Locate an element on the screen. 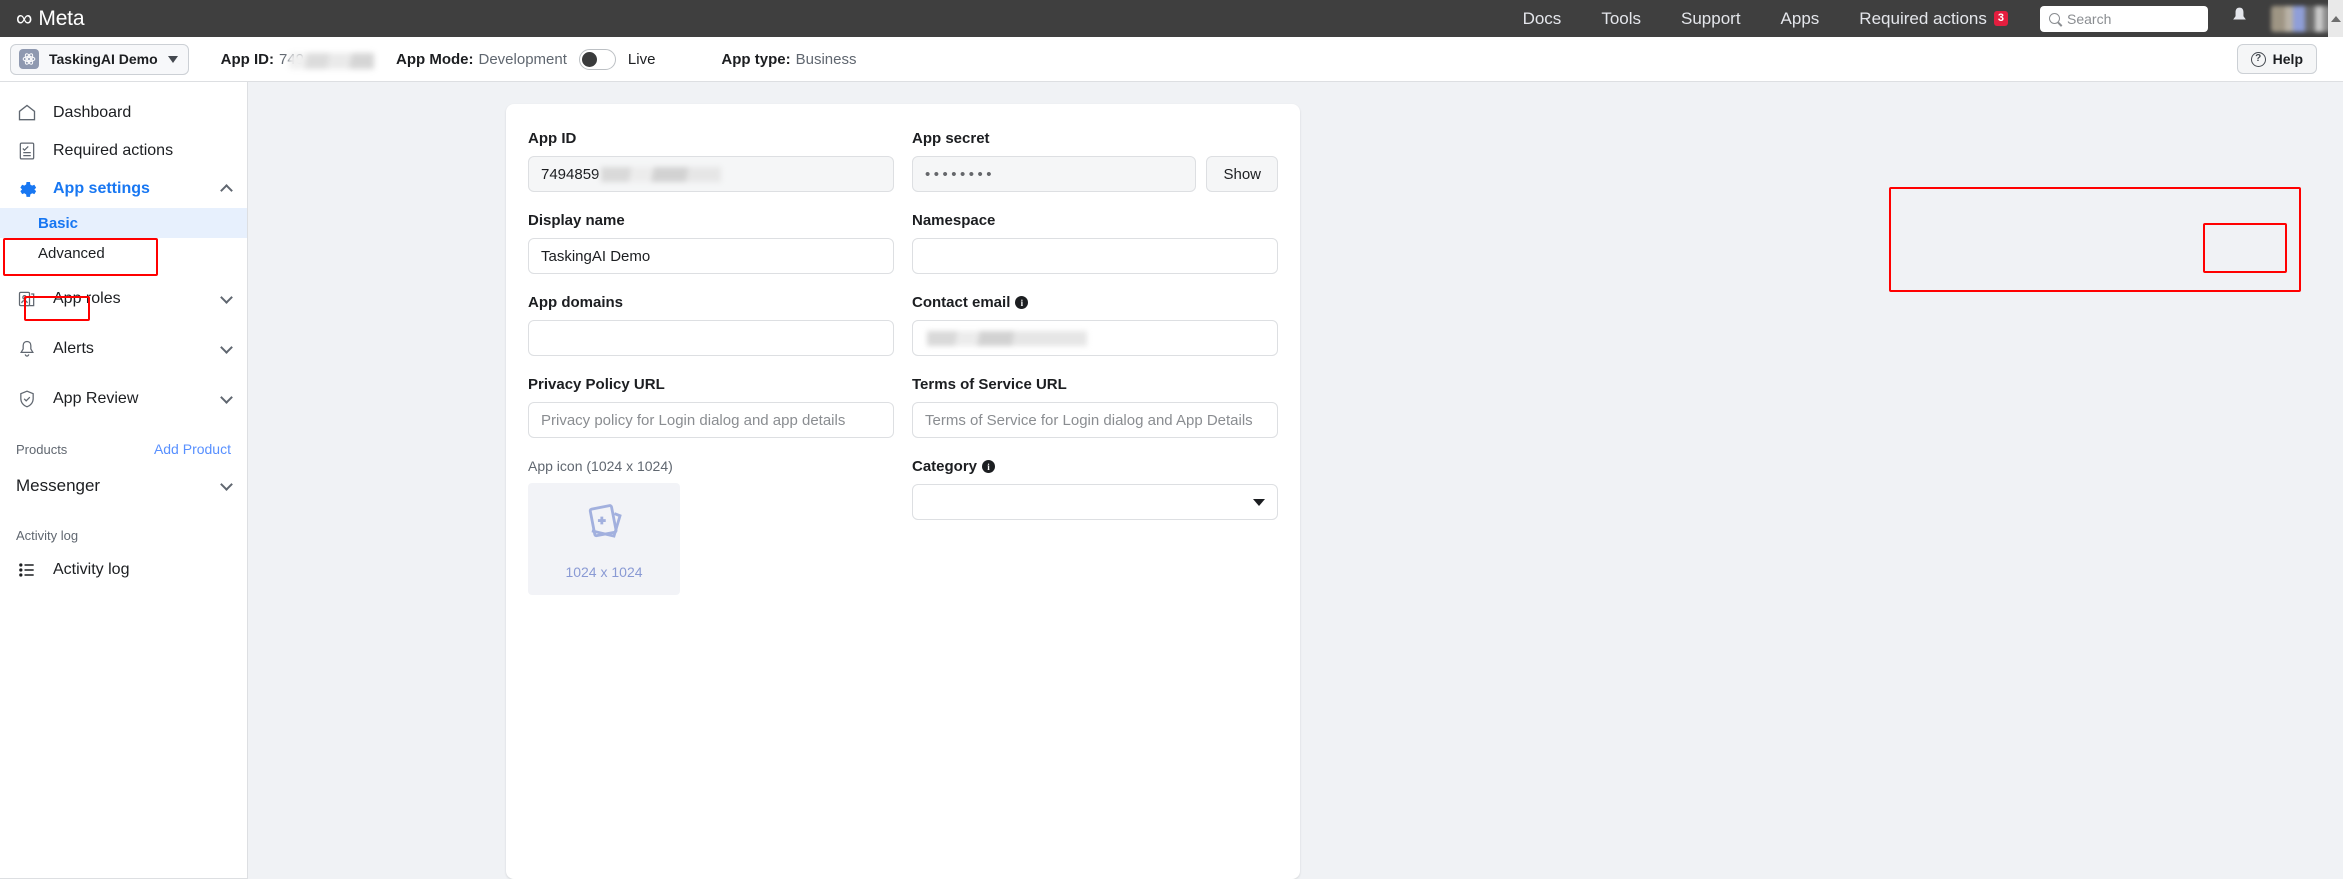  app-icon-size-text: 1024 x 1024 is located at coordinates (604, 572).